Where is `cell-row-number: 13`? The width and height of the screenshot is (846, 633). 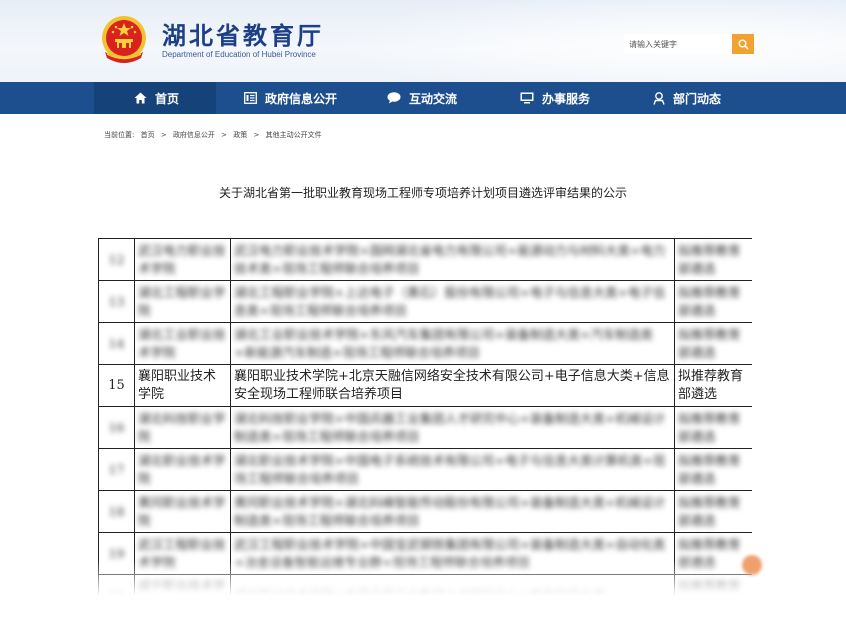 cell-row-number: 13 is located at coordinates (116, 301).